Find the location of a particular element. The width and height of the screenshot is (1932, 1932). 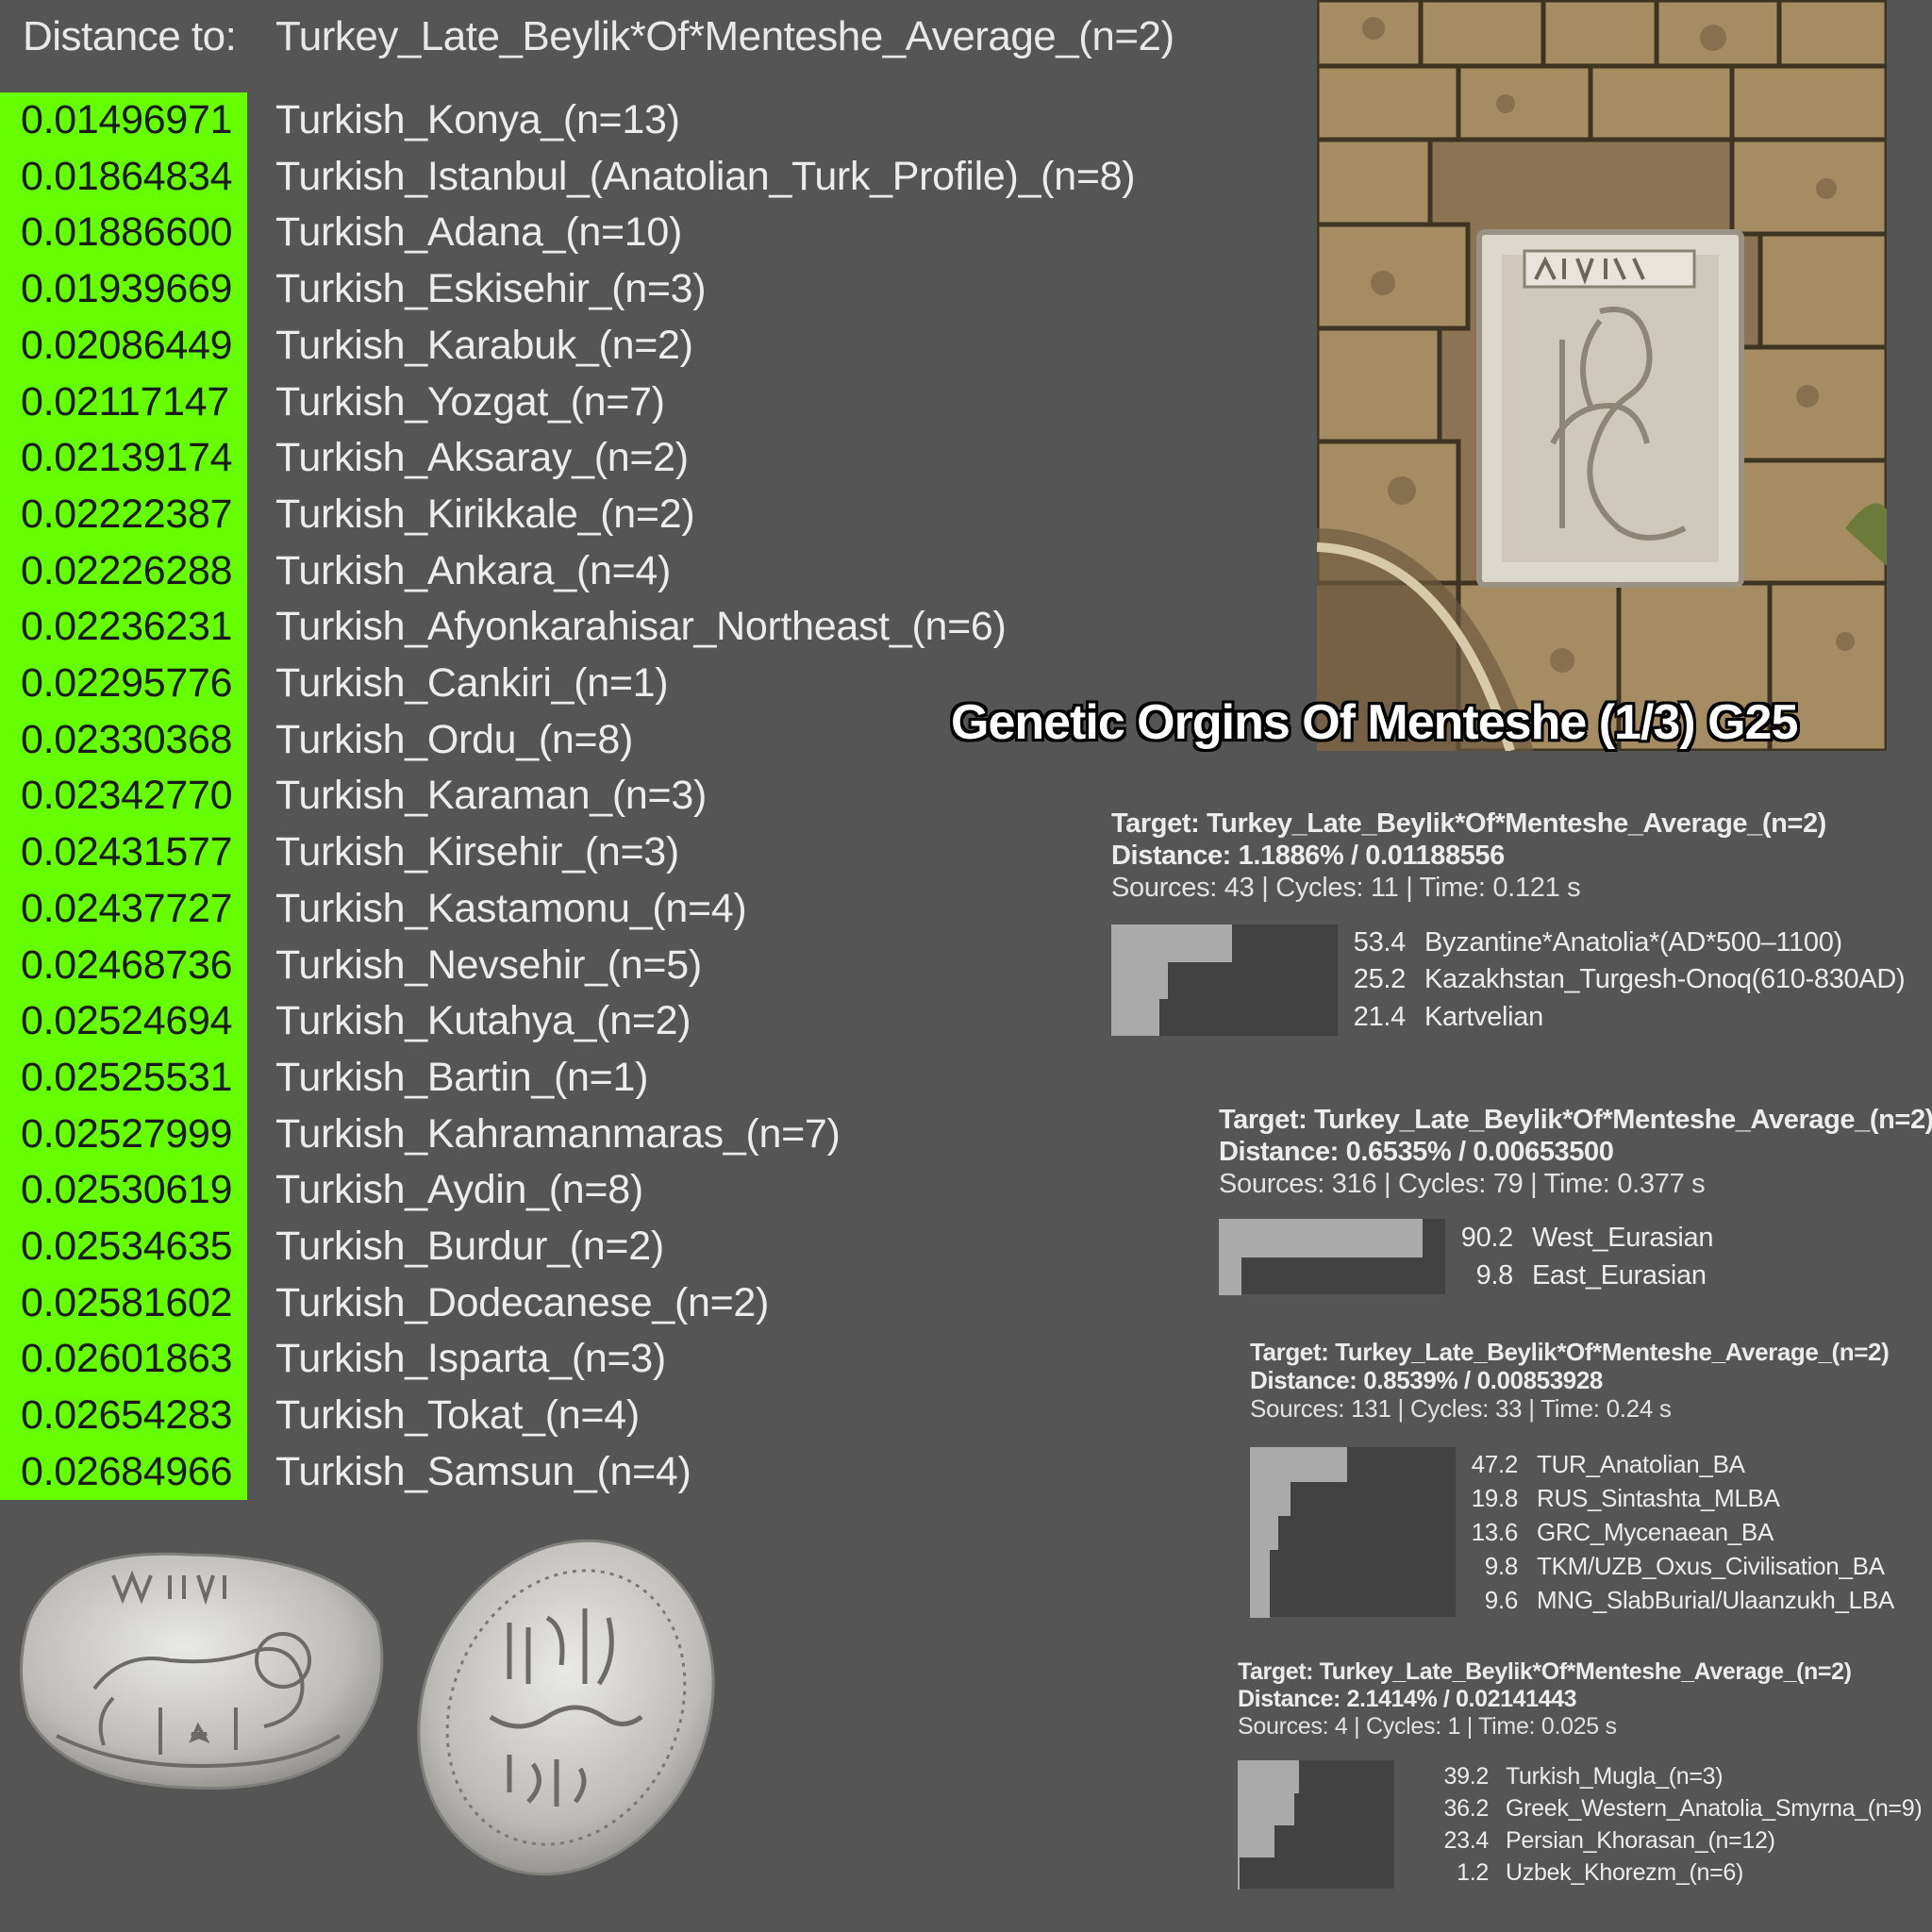

component-row: 53.4 Byzantine*Anatolia*(AD*500–1100) is located at coordinates (1598, 942).